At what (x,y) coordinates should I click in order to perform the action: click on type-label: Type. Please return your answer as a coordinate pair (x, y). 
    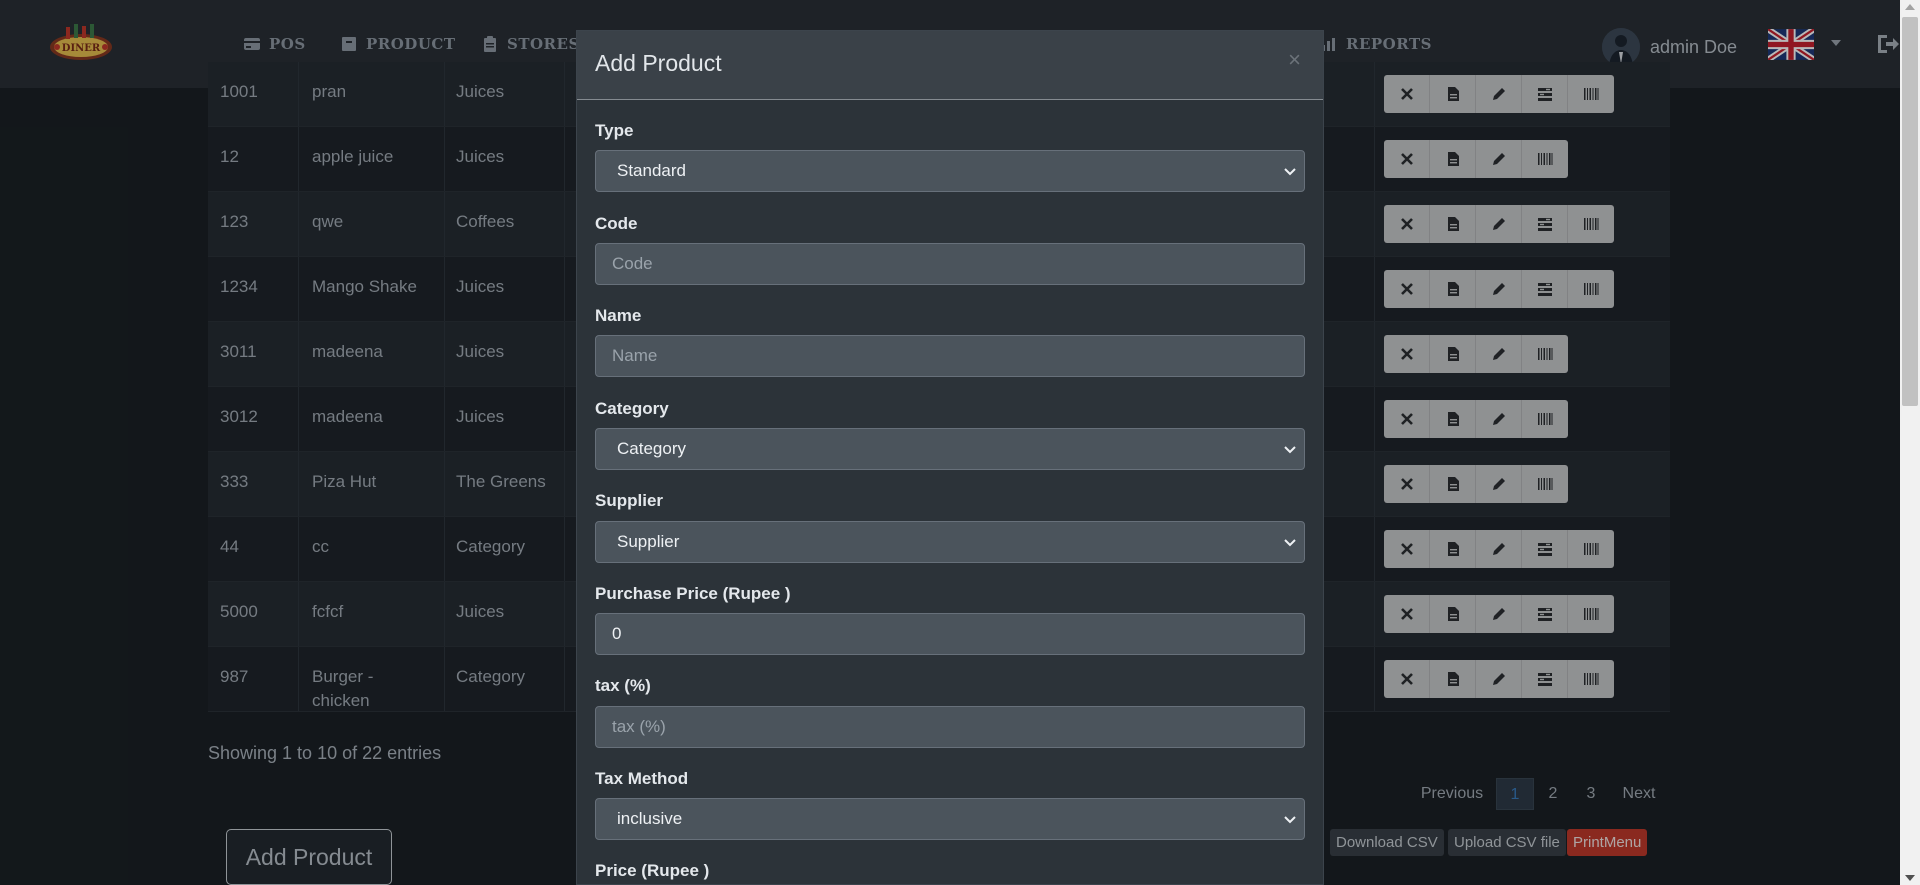
    Looking at the image, I should click on (614, 130).